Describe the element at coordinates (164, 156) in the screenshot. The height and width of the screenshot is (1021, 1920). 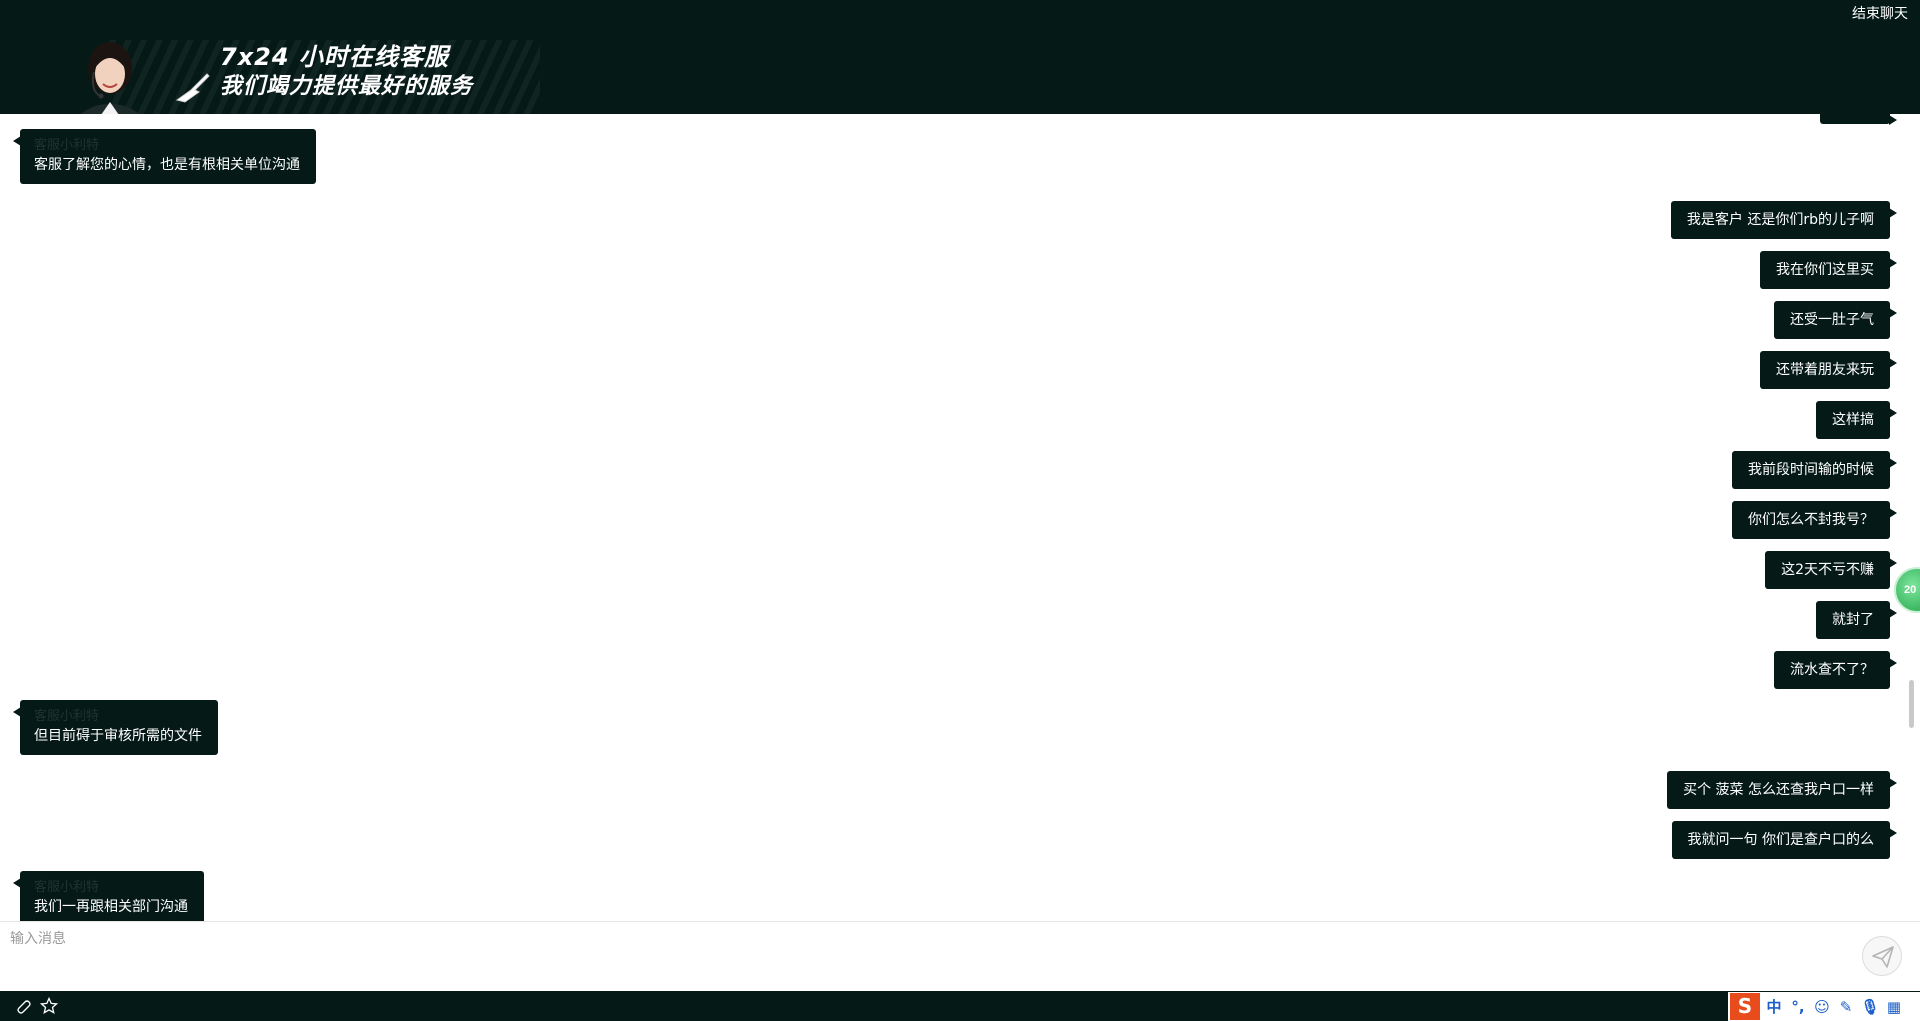
I see `message-bubble-agent: 客服小利特 客服了解您的心情，也是有根相关单位沟通` at that location.